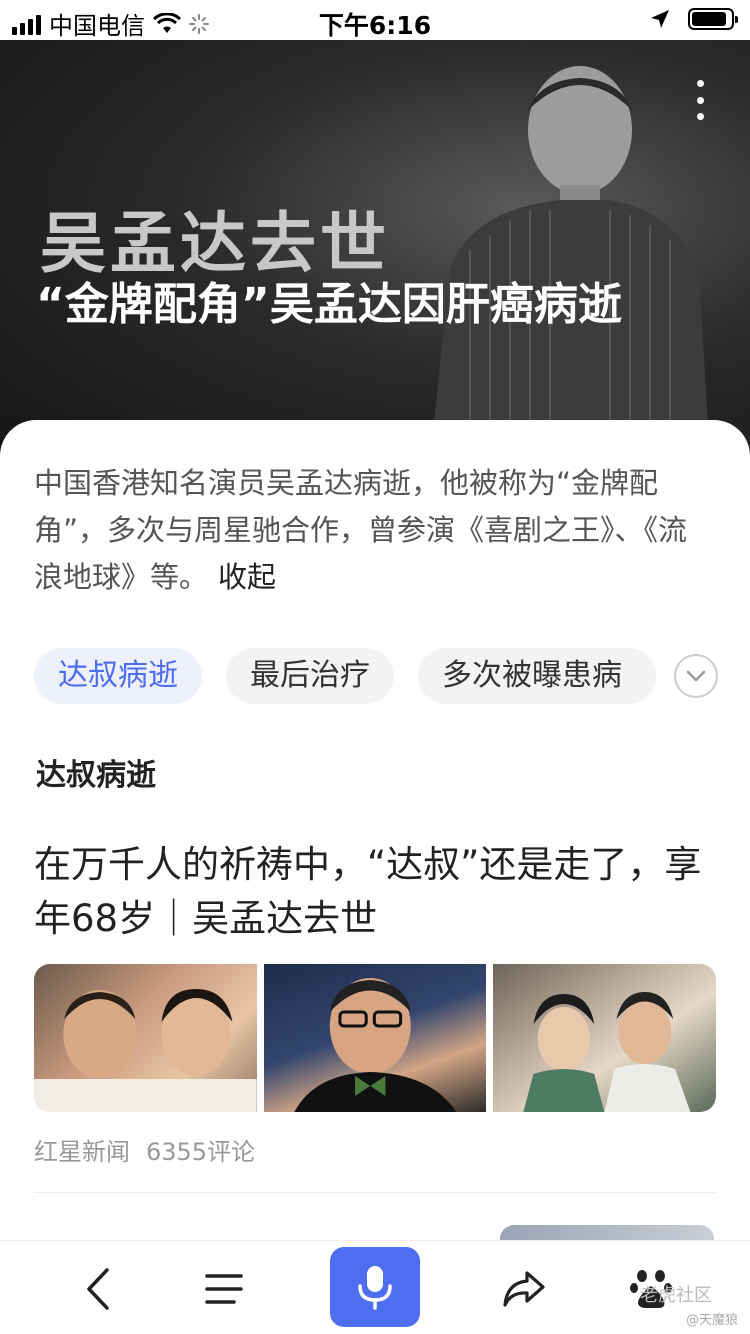  What do you see at coordinates (310, 676) in the screenshot?
I see `tab-zuihou-zhiliao: 最后治疗` at bounding box center [310, 676].